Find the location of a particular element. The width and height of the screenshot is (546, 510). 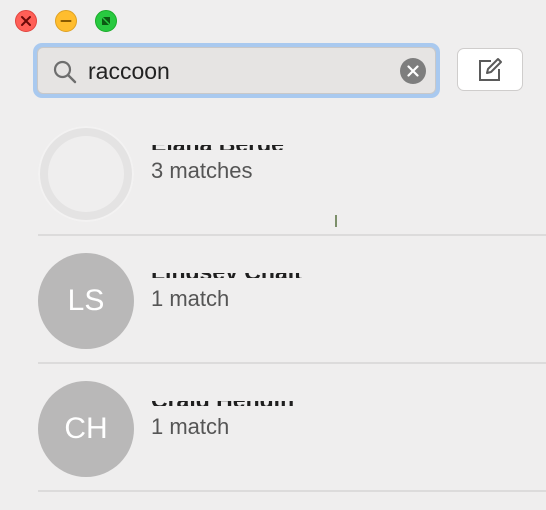

match-count: 3 matches is located at coordinates (202, 170).